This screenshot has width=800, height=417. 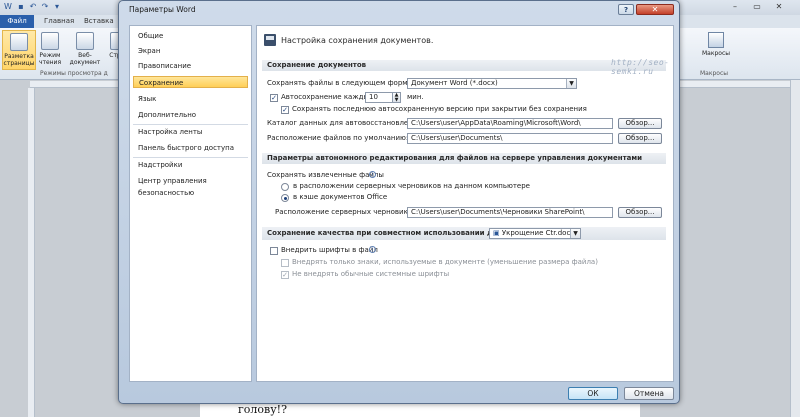 I want to click on keep-last-autosave-checkbox: ✓, so click(x=285, y=110).